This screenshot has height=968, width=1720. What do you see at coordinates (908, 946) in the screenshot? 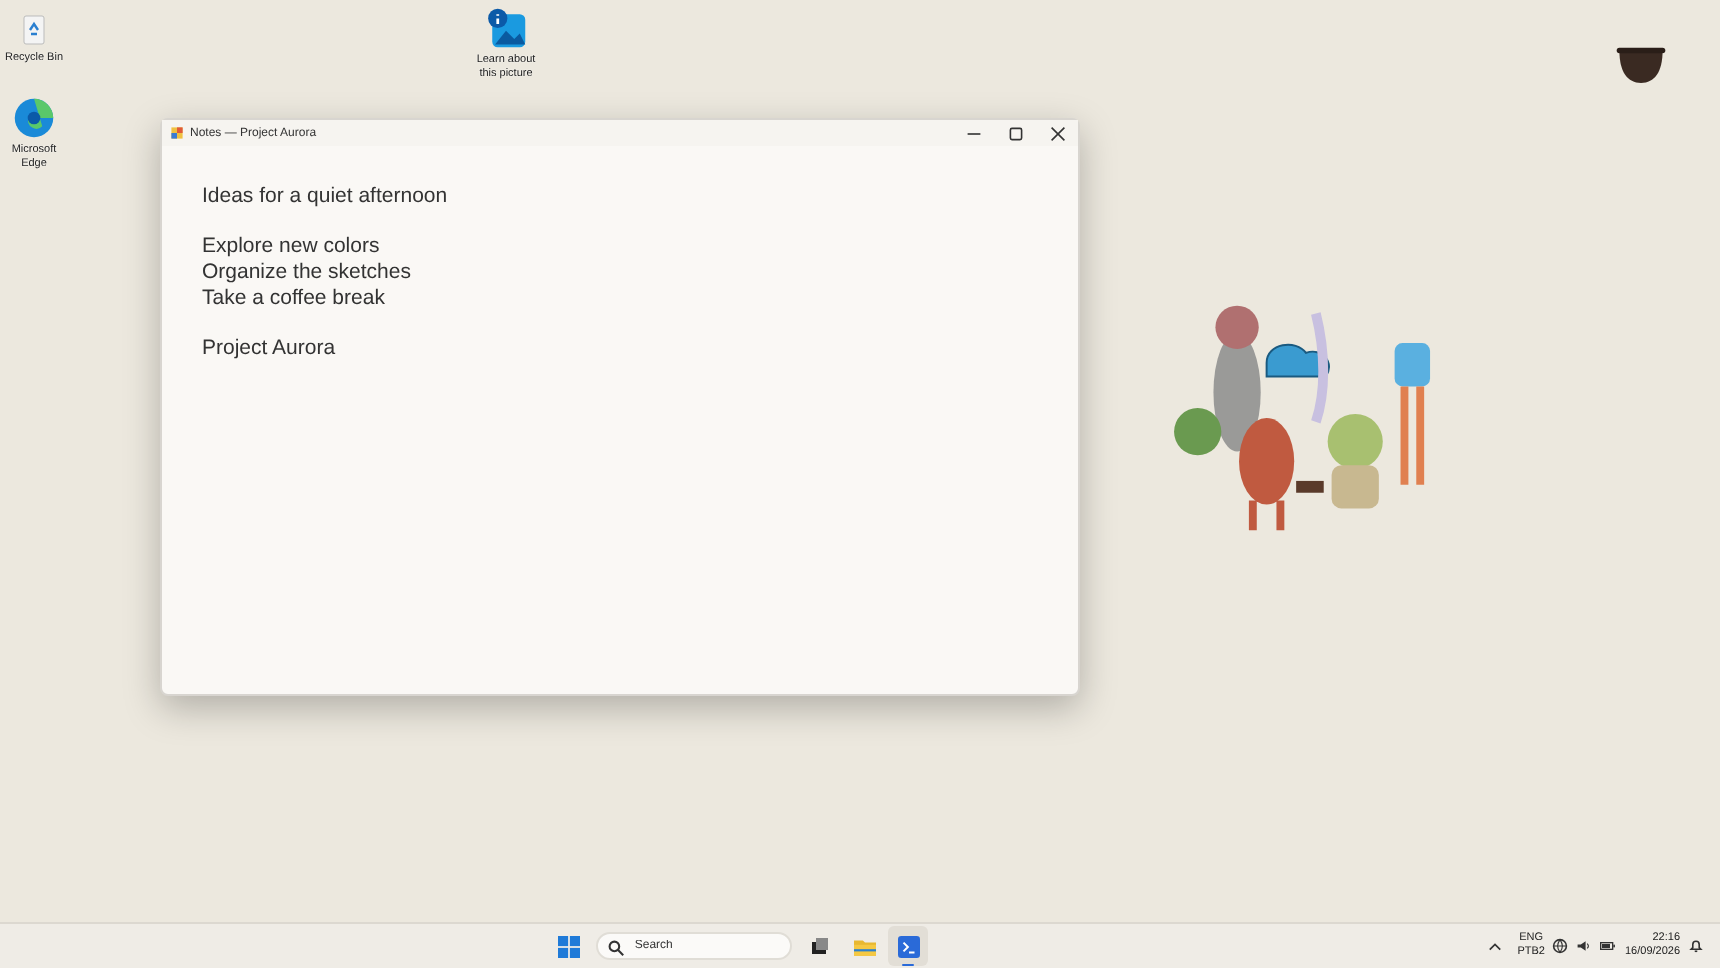
I see `terminal-icon` at bounding box center [908, 946].